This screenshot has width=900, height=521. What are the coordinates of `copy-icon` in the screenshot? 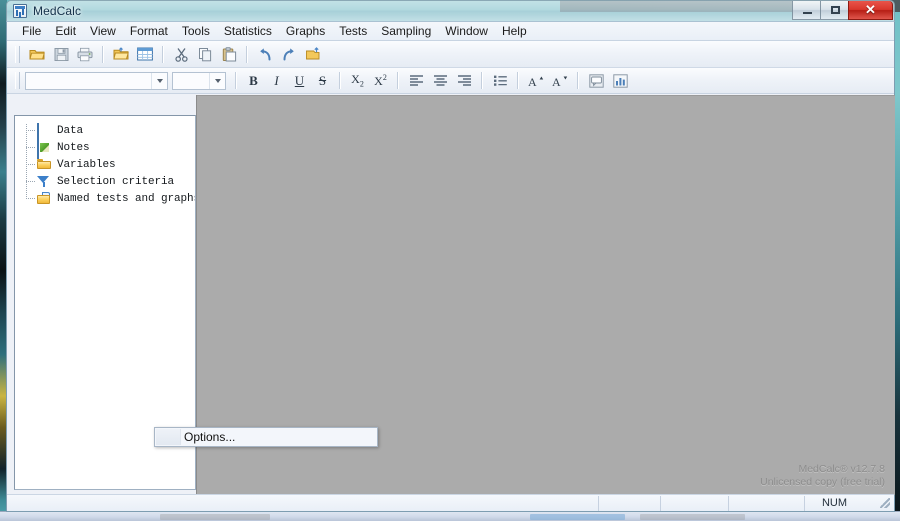 It's located at (205, 54).